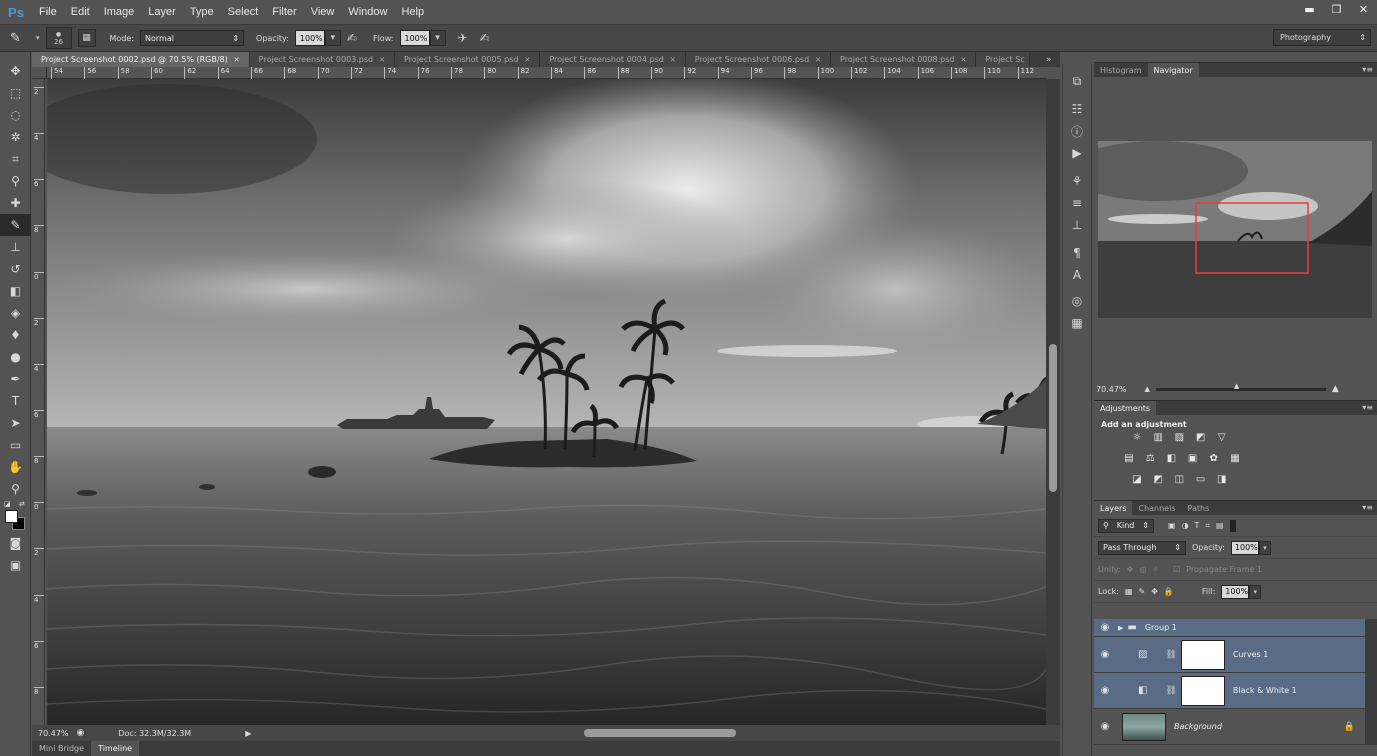 Image resolution: width=1377 pixels, height=756 pixels. I want to click on workspace-select: Photography ⇕, so click(1322, 37).